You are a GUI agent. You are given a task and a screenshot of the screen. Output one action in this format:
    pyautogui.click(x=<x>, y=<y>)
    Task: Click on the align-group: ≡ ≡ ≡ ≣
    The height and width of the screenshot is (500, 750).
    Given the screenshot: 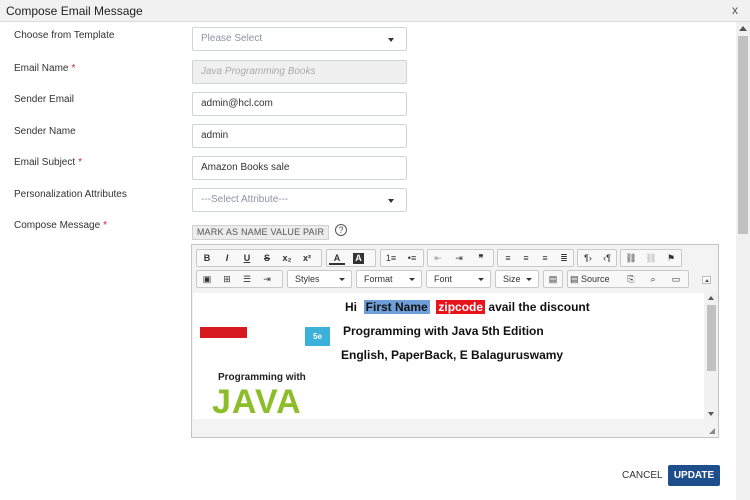 What is the action you would take?
    pyautogui.click(x=535, y=258)
    